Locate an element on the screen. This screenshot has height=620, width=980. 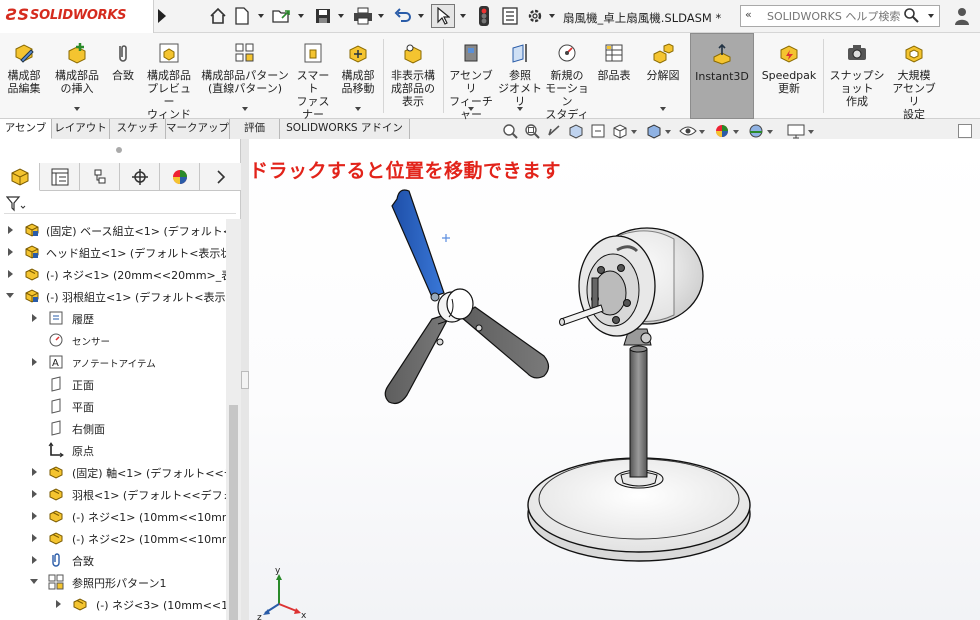
panel-grip is located at coordinates (119, 150).